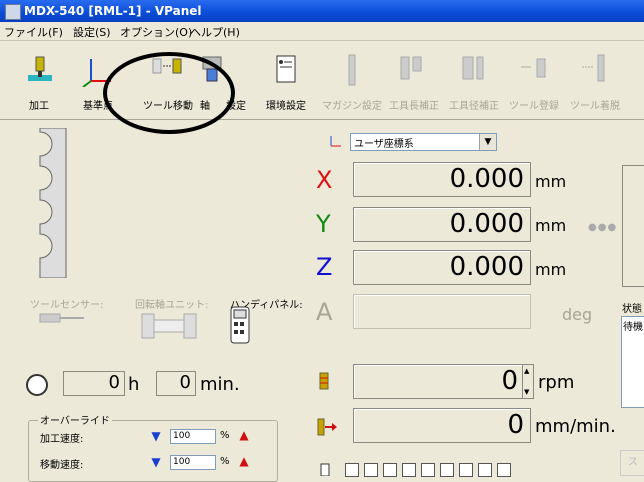  Describe the element at coordinates (156, 462) in the screenshot. I see `move-speed-down-icon: ▼` at that location.